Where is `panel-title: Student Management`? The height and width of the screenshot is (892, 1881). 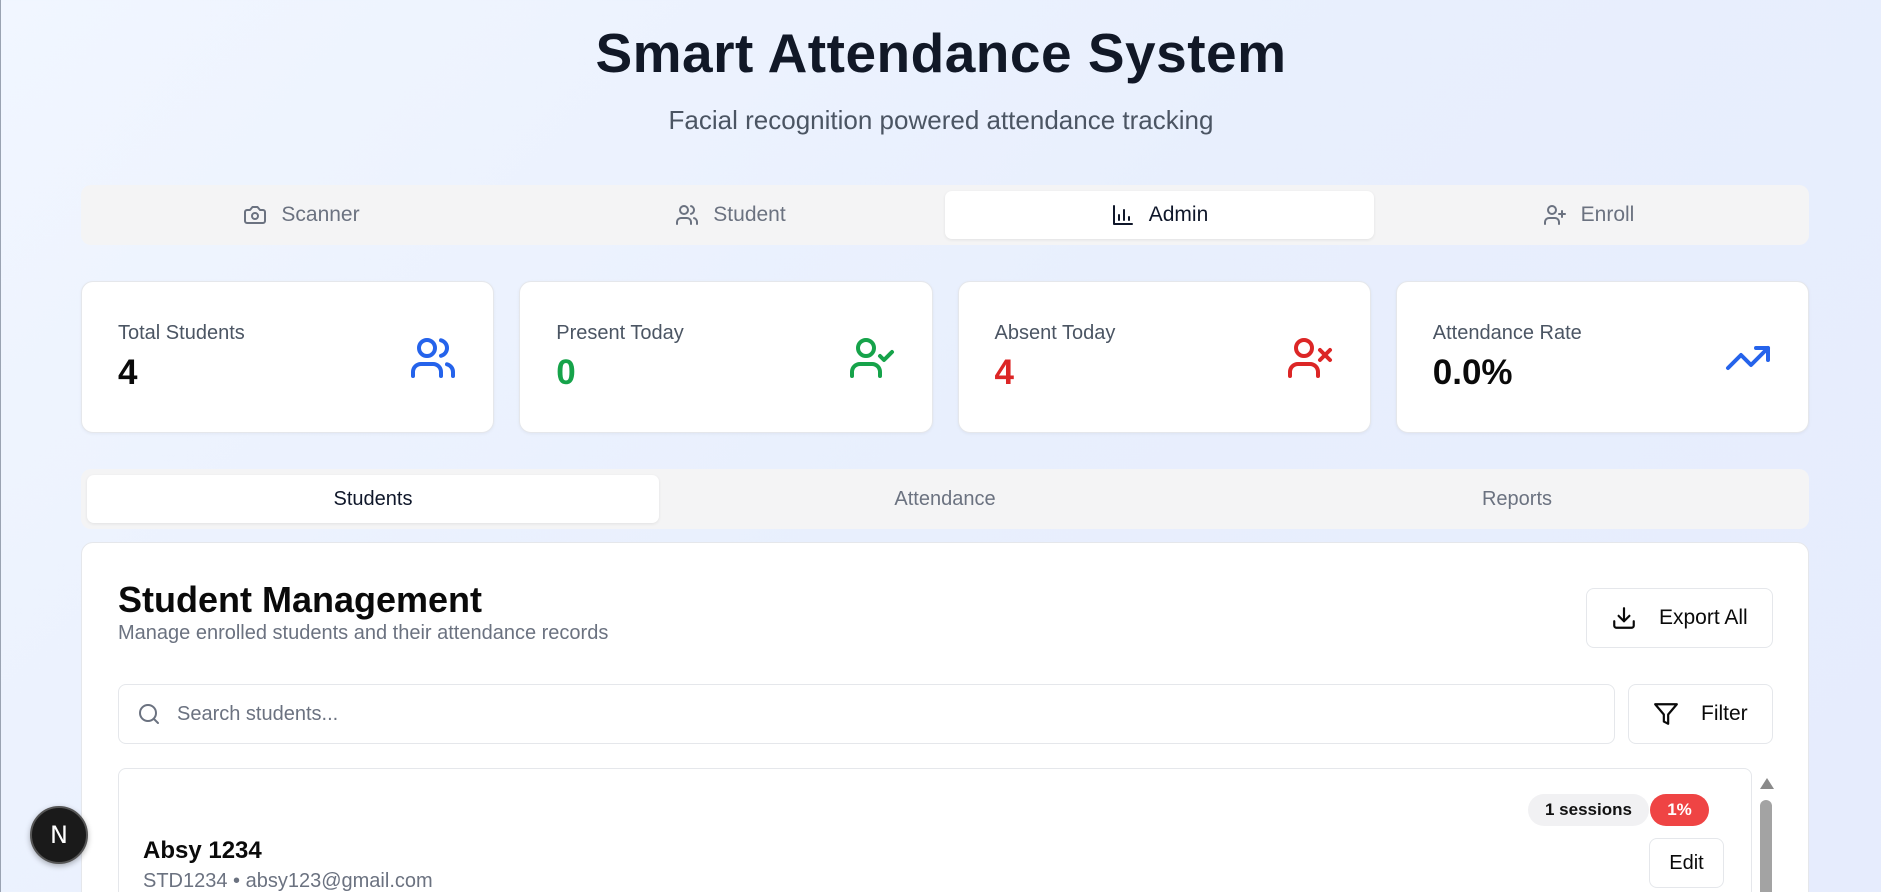
panel-title: Student Management is located at coordinates (300, 599).